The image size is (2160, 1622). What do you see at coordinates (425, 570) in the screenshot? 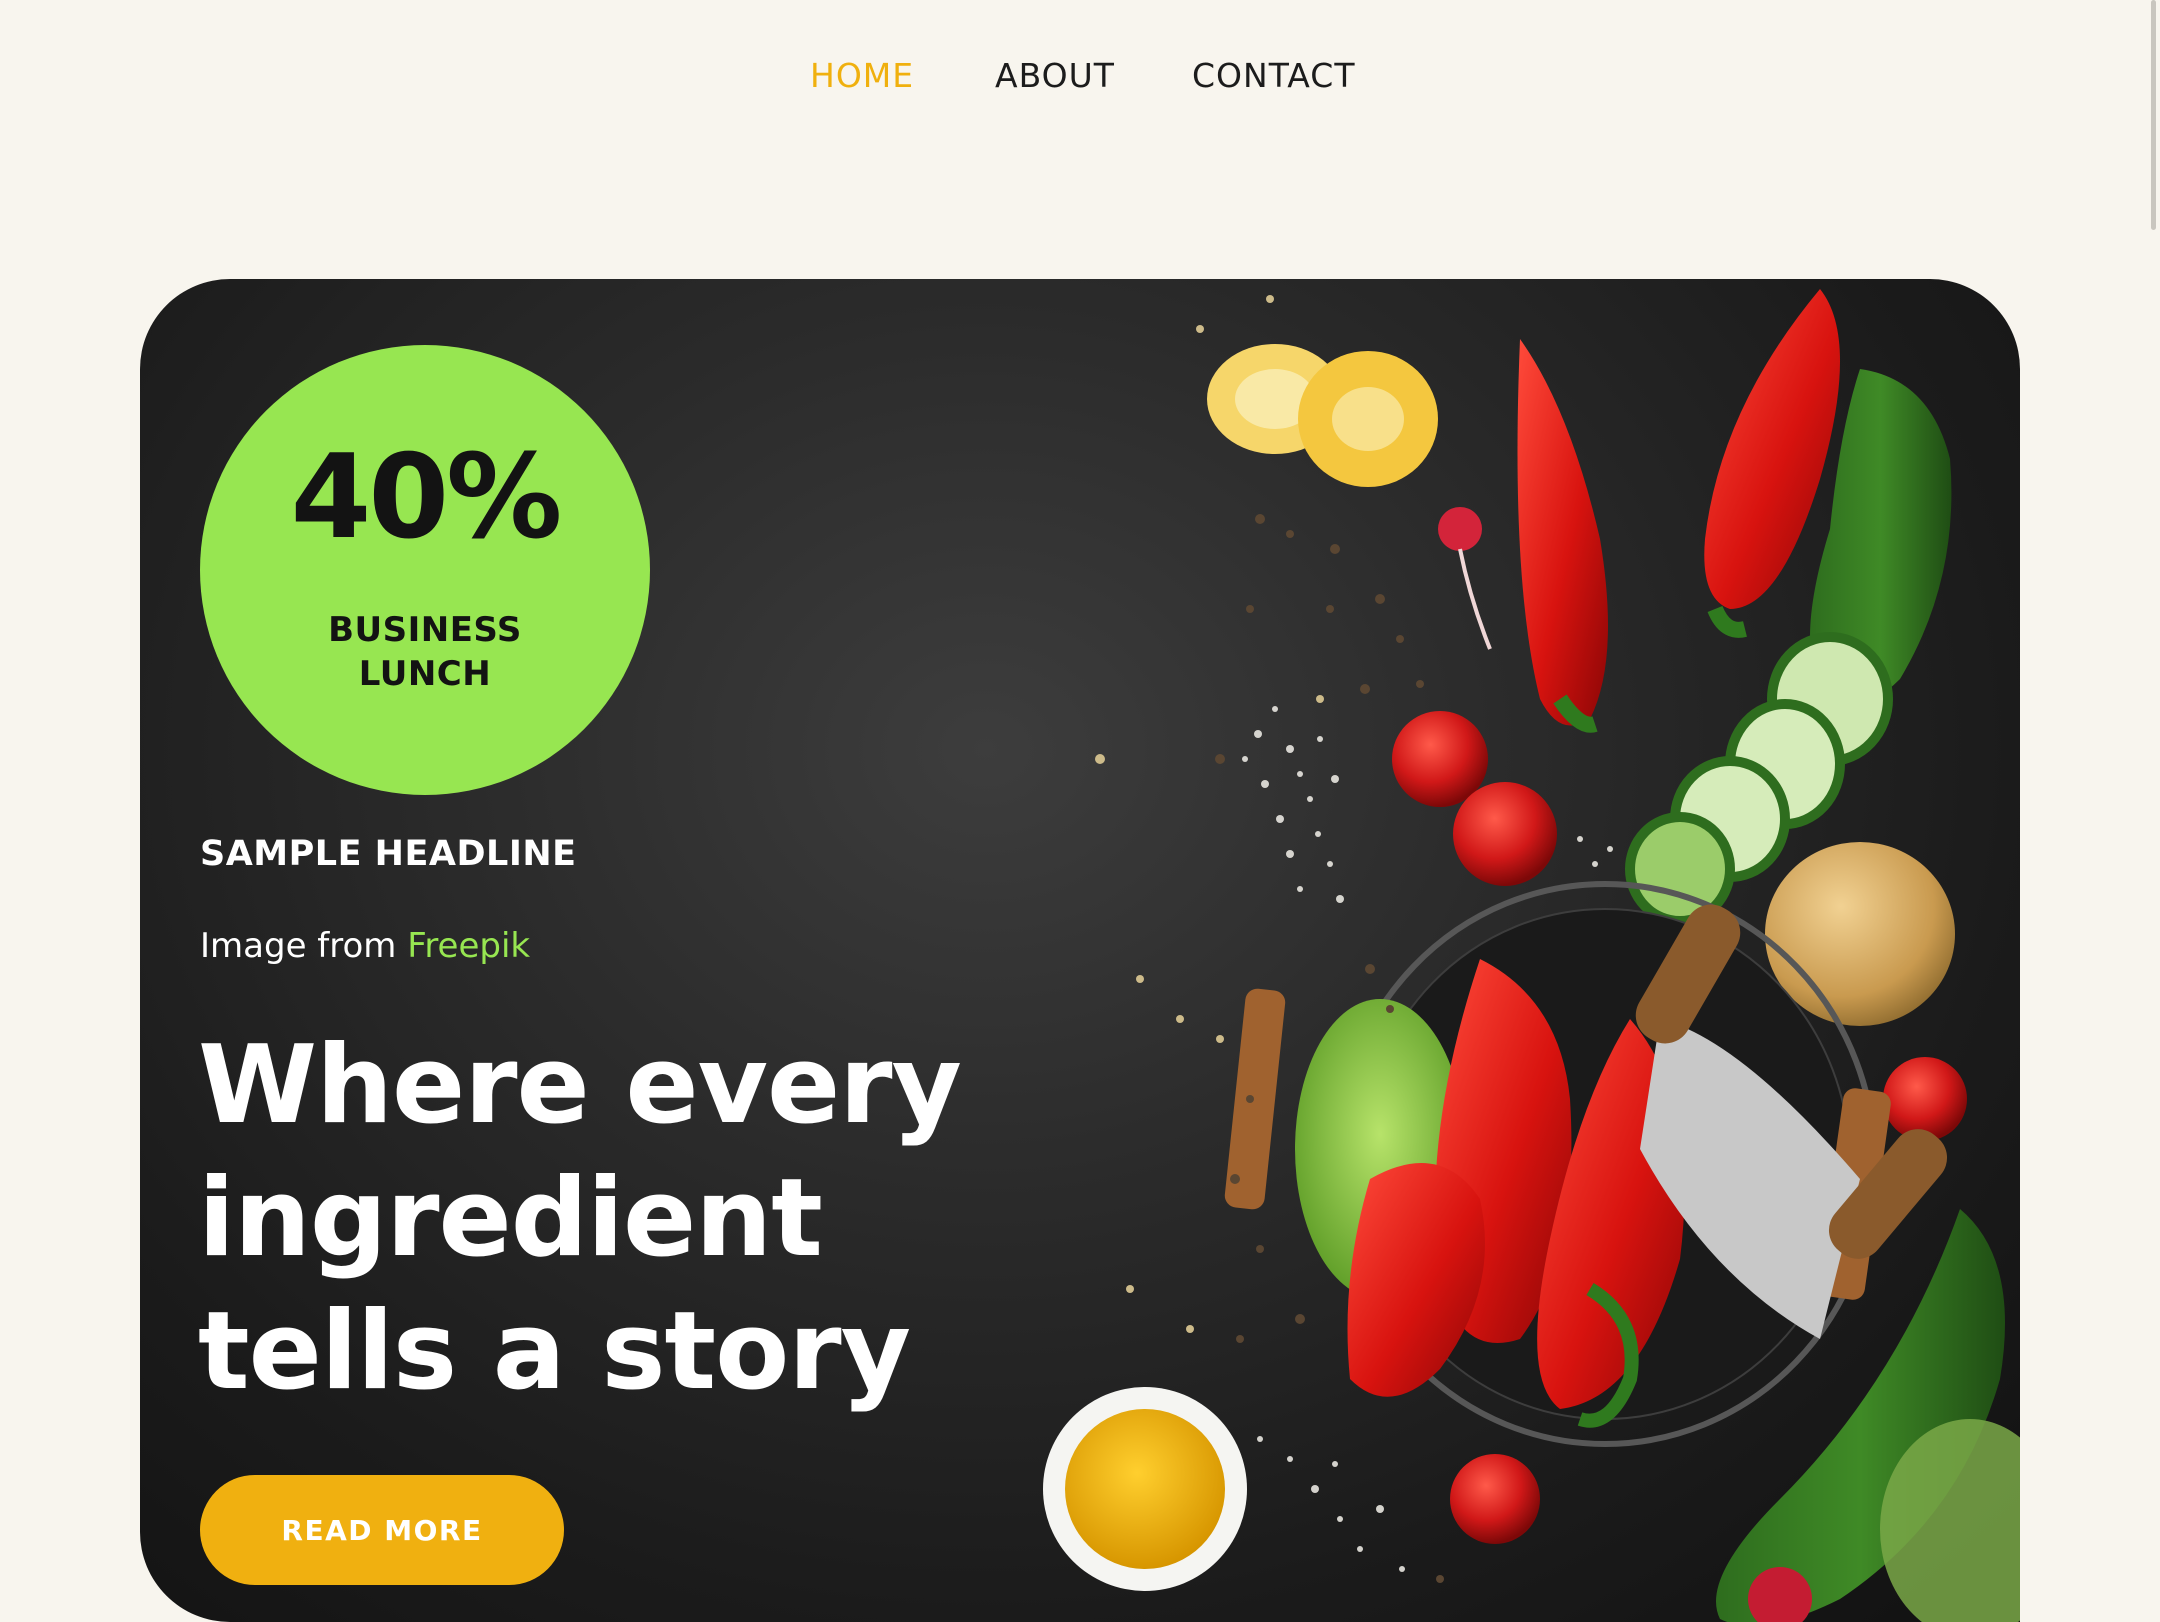
I see `discount-badge: 40% BUSINESS LUNCH` at bounding box center [425, 570].